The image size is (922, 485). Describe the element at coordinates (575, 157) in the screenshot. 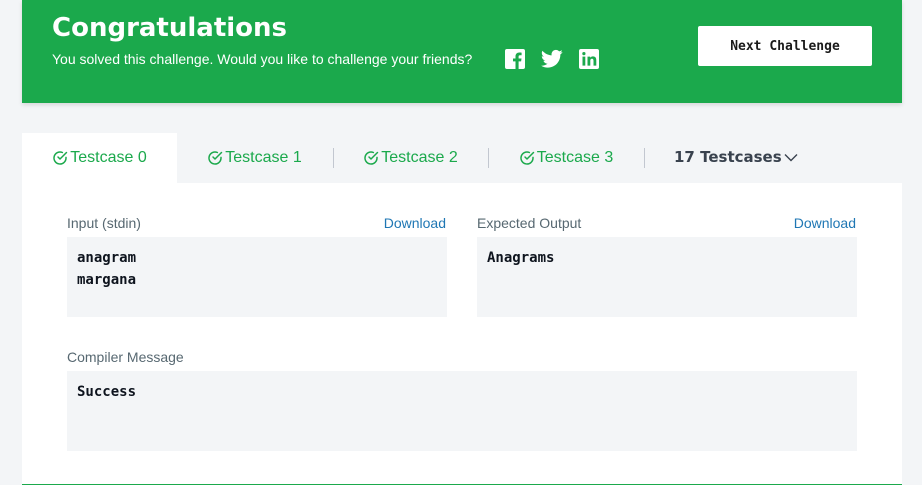

I see `tab-label: Testcase 3` at that location.